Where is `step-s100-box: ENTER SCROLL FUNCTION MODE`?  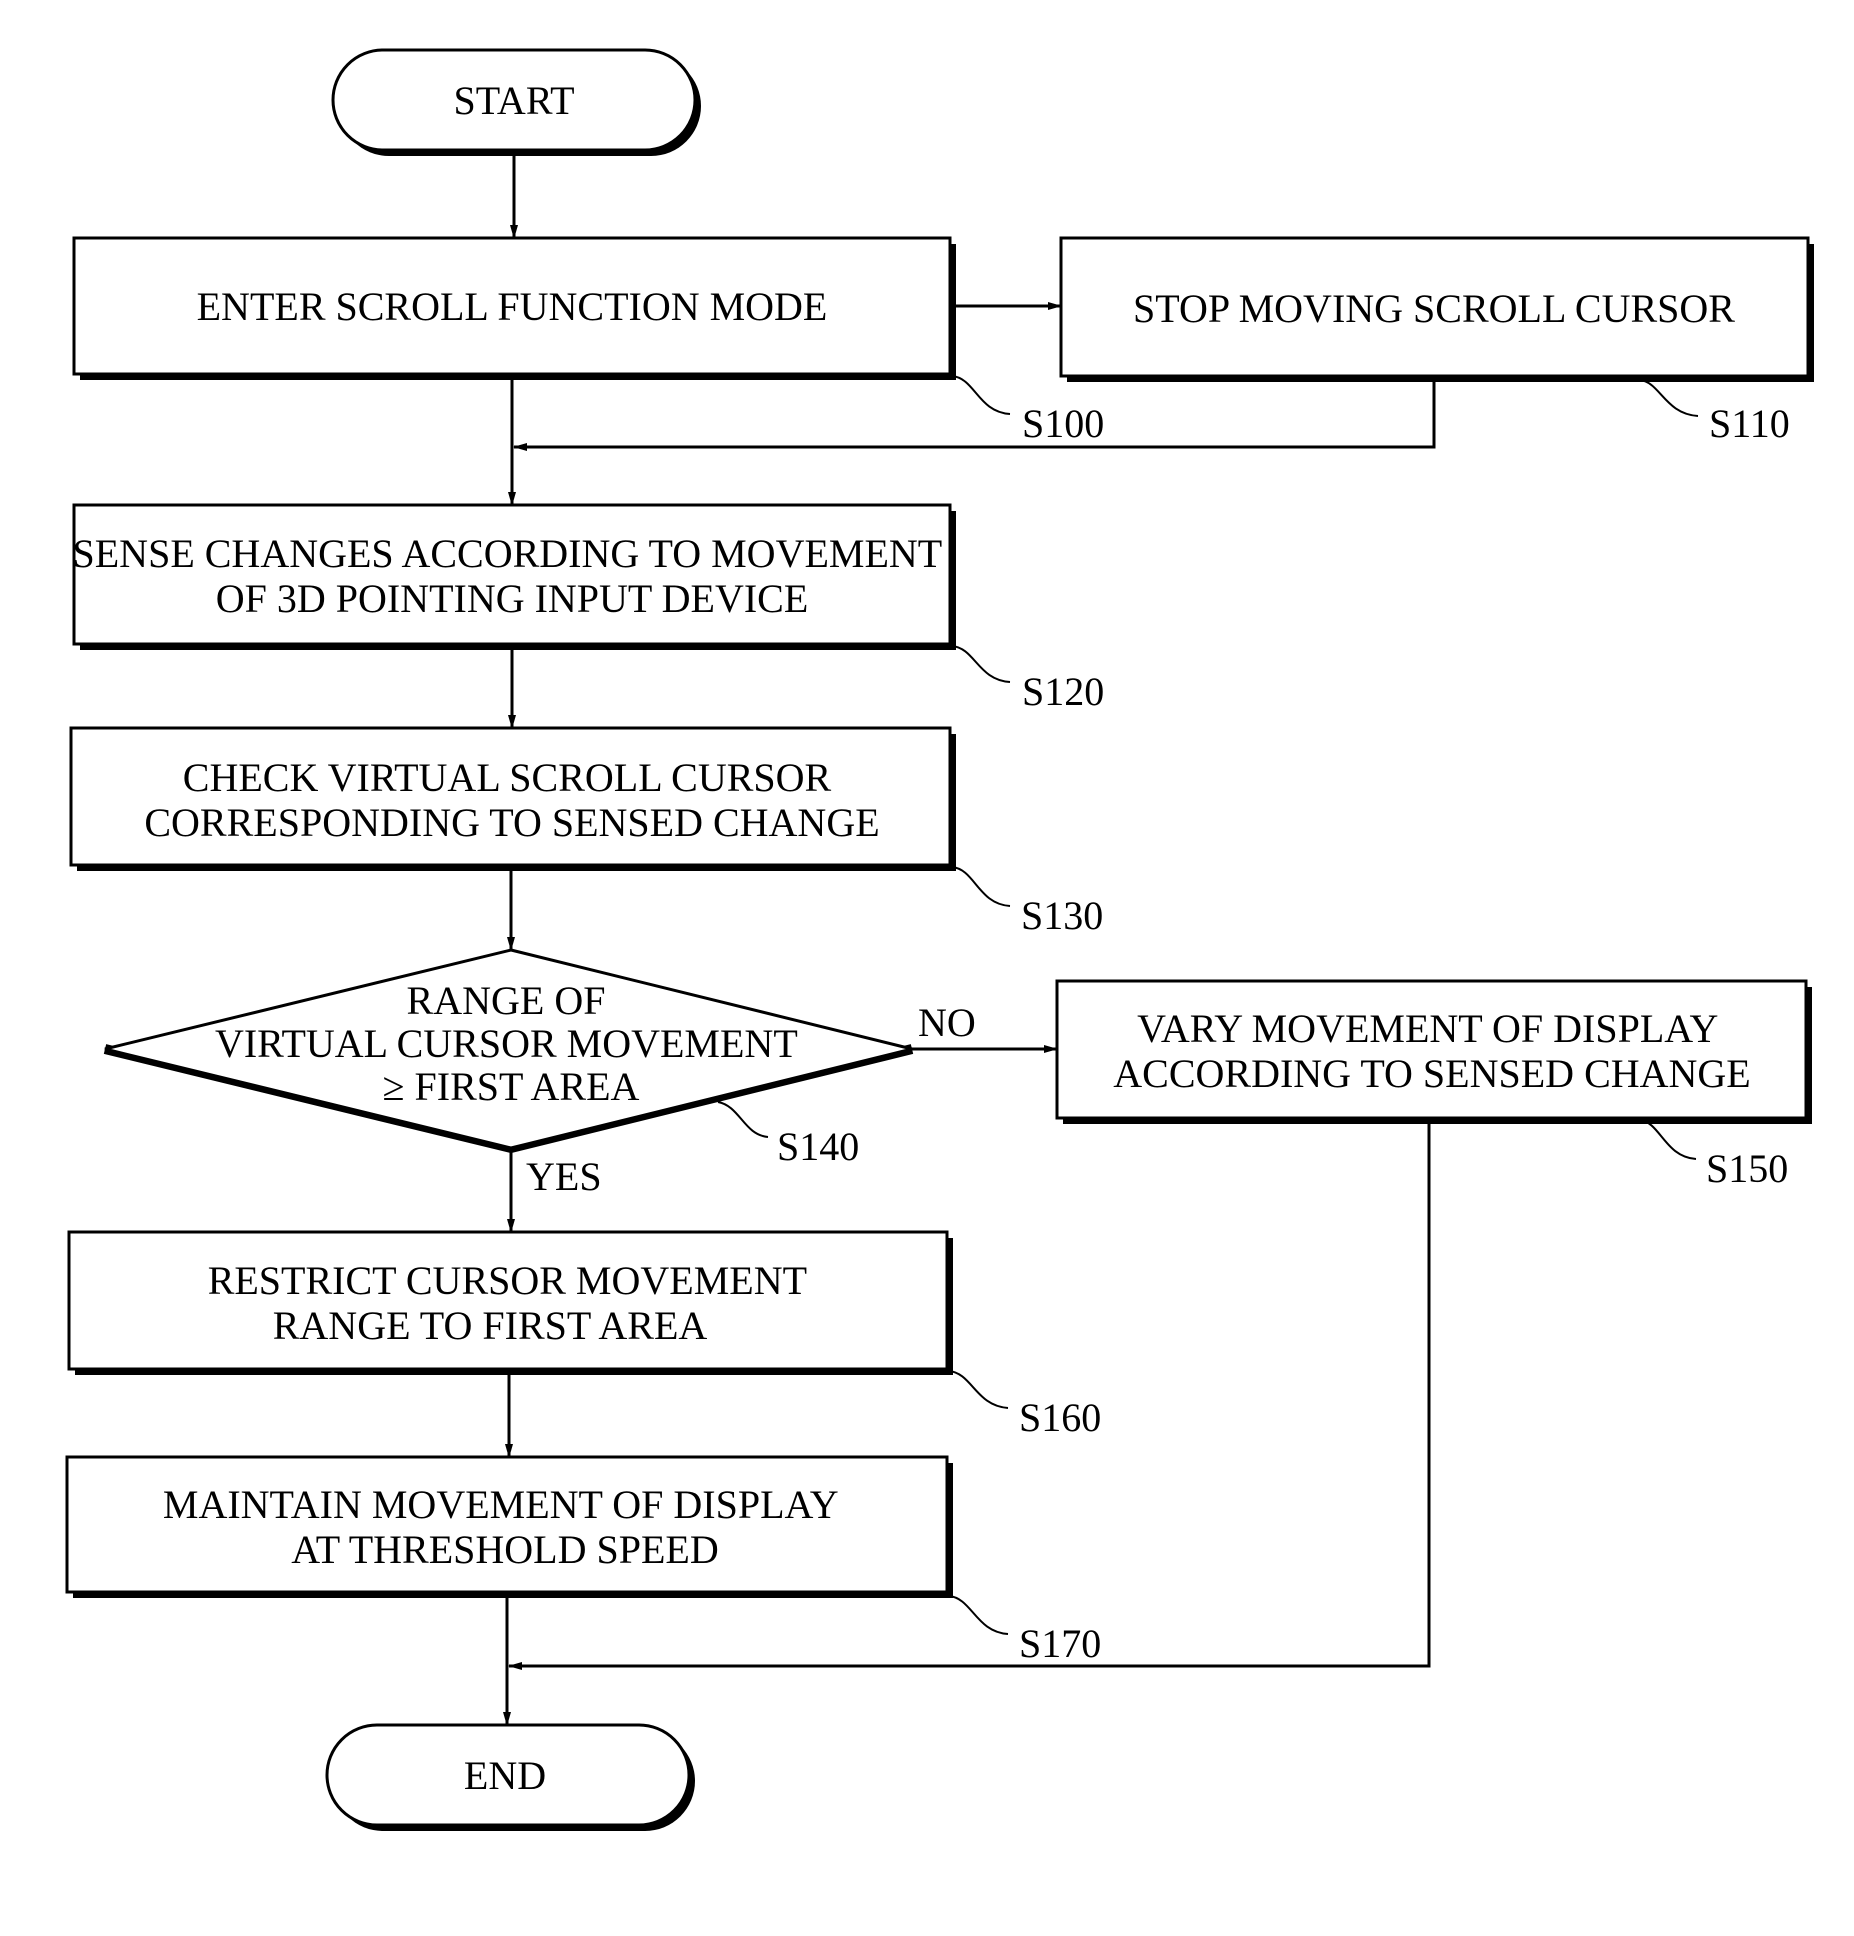 step-s100-box: ENTER SCROLL FUNCTION MODE is located at coordinates (514, 308).